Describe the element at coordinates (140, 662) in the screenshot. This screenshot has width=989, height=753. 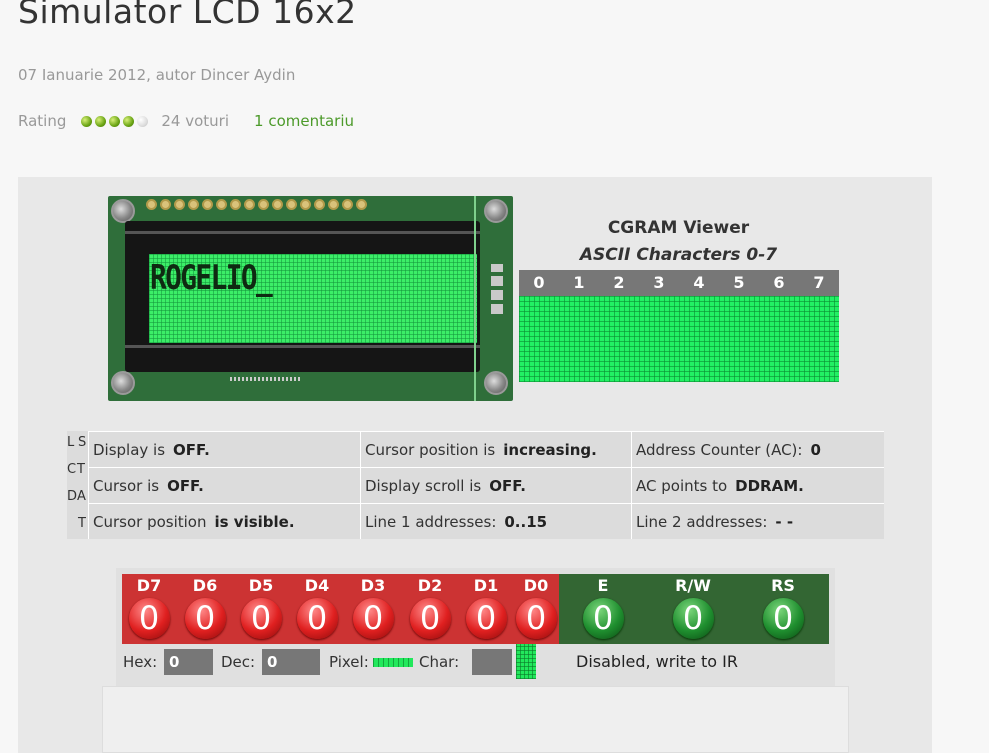
I see `hex-label: Hex:` at that location.